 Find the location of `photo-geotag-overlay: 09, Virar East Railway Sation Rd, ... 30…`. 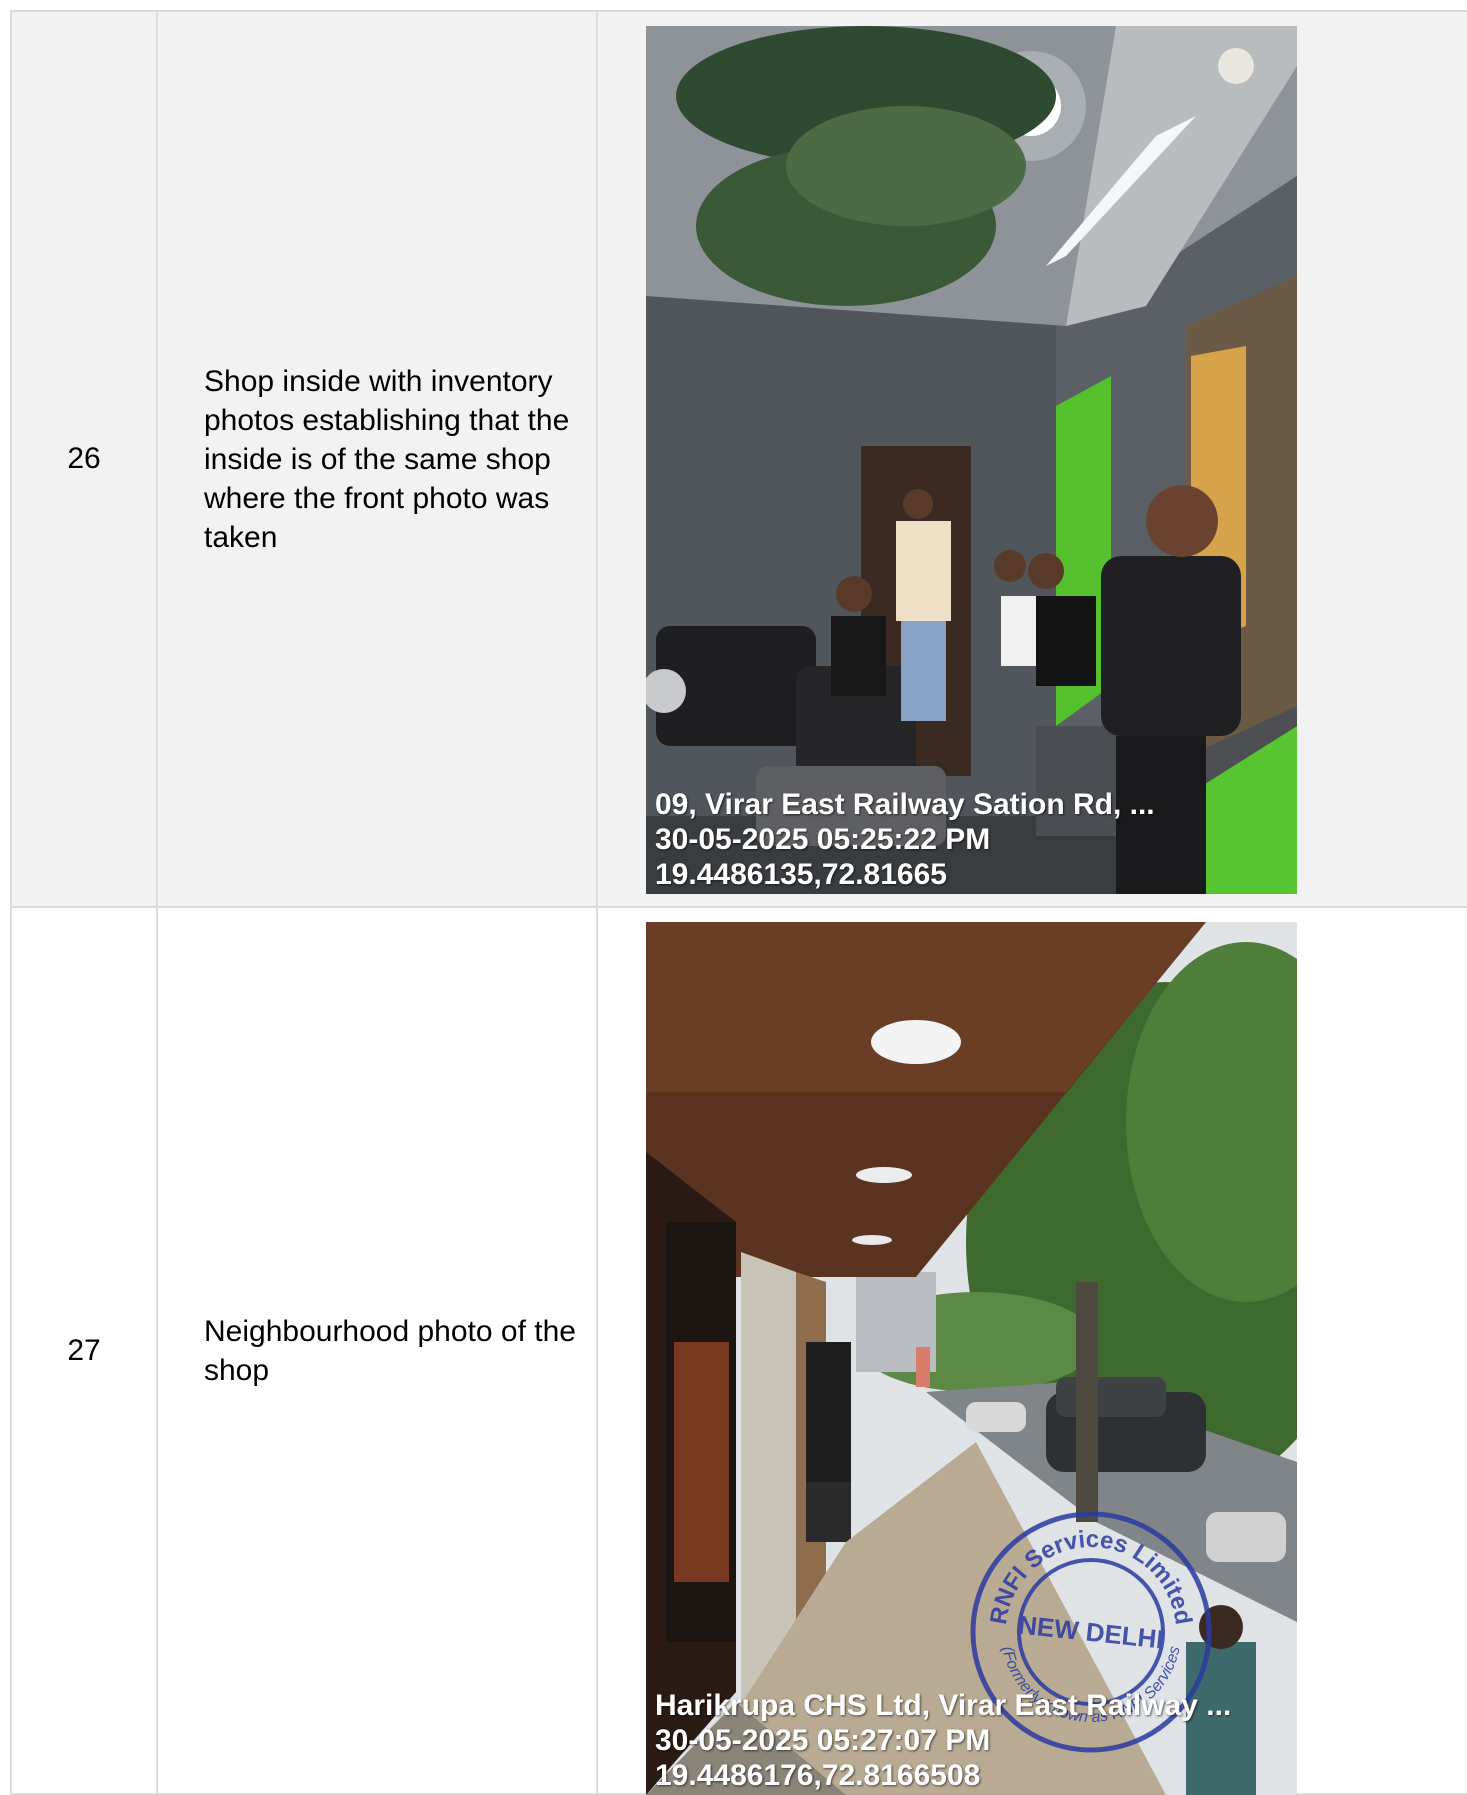

photo-geotag-overlay: 09, Virar East Railway Sation Rd, ... 30… is located at coordinates (905, 839).